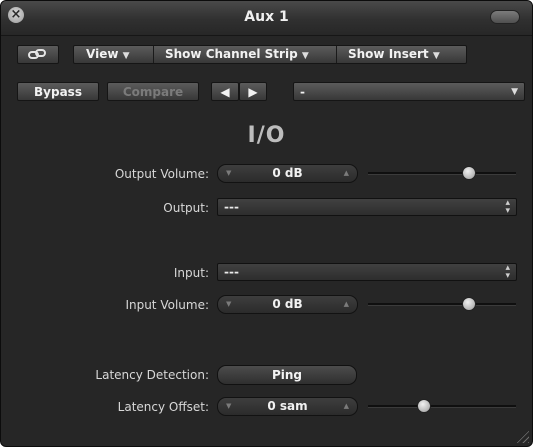  Describe the element at coordinates (108, 54) in the screenshot. I see `view-menu: View ▼` at that location.